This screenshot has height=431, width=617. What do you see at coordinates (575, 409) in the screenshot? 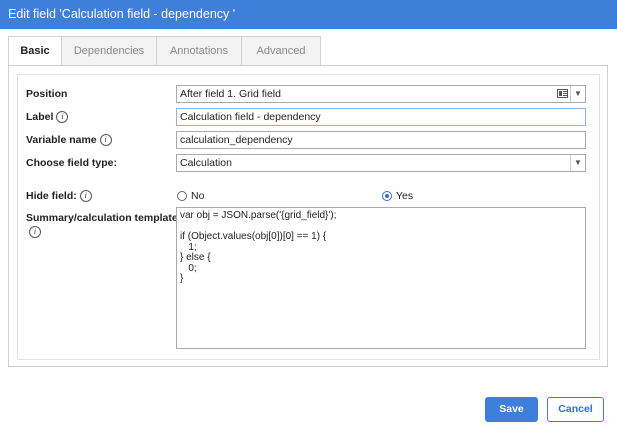
I see `cancel-button: Cancel` at bounding box center [575, 409].